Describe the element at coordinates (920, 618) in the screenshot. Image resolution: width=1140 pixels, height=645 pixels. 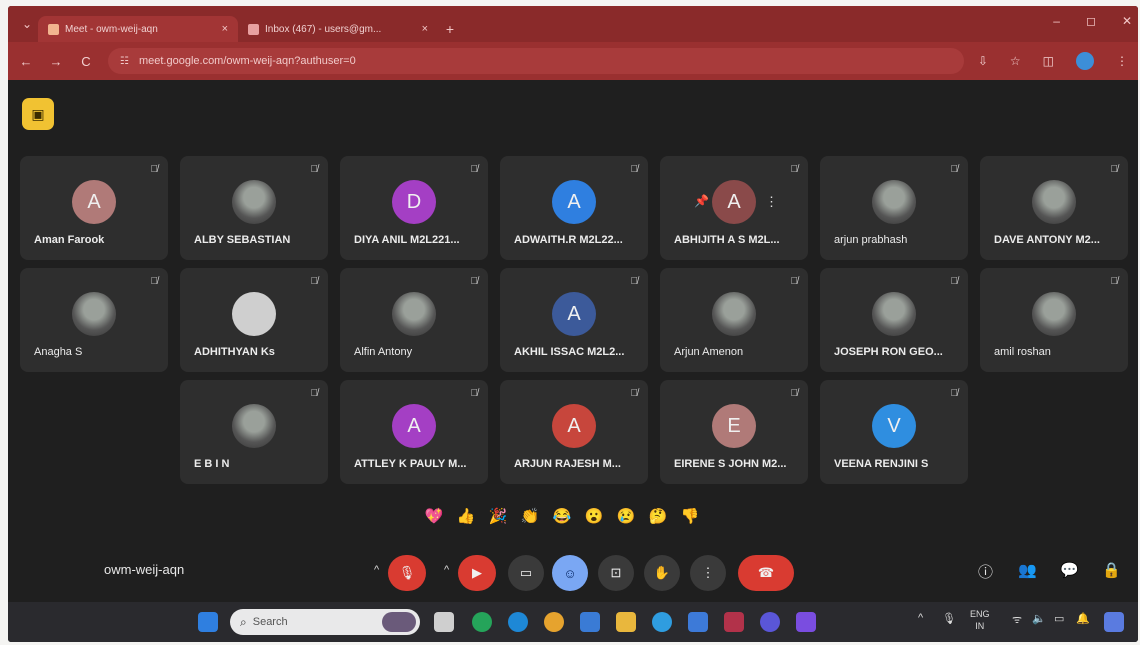
I see `tray-expand-icon: ^` at that location.